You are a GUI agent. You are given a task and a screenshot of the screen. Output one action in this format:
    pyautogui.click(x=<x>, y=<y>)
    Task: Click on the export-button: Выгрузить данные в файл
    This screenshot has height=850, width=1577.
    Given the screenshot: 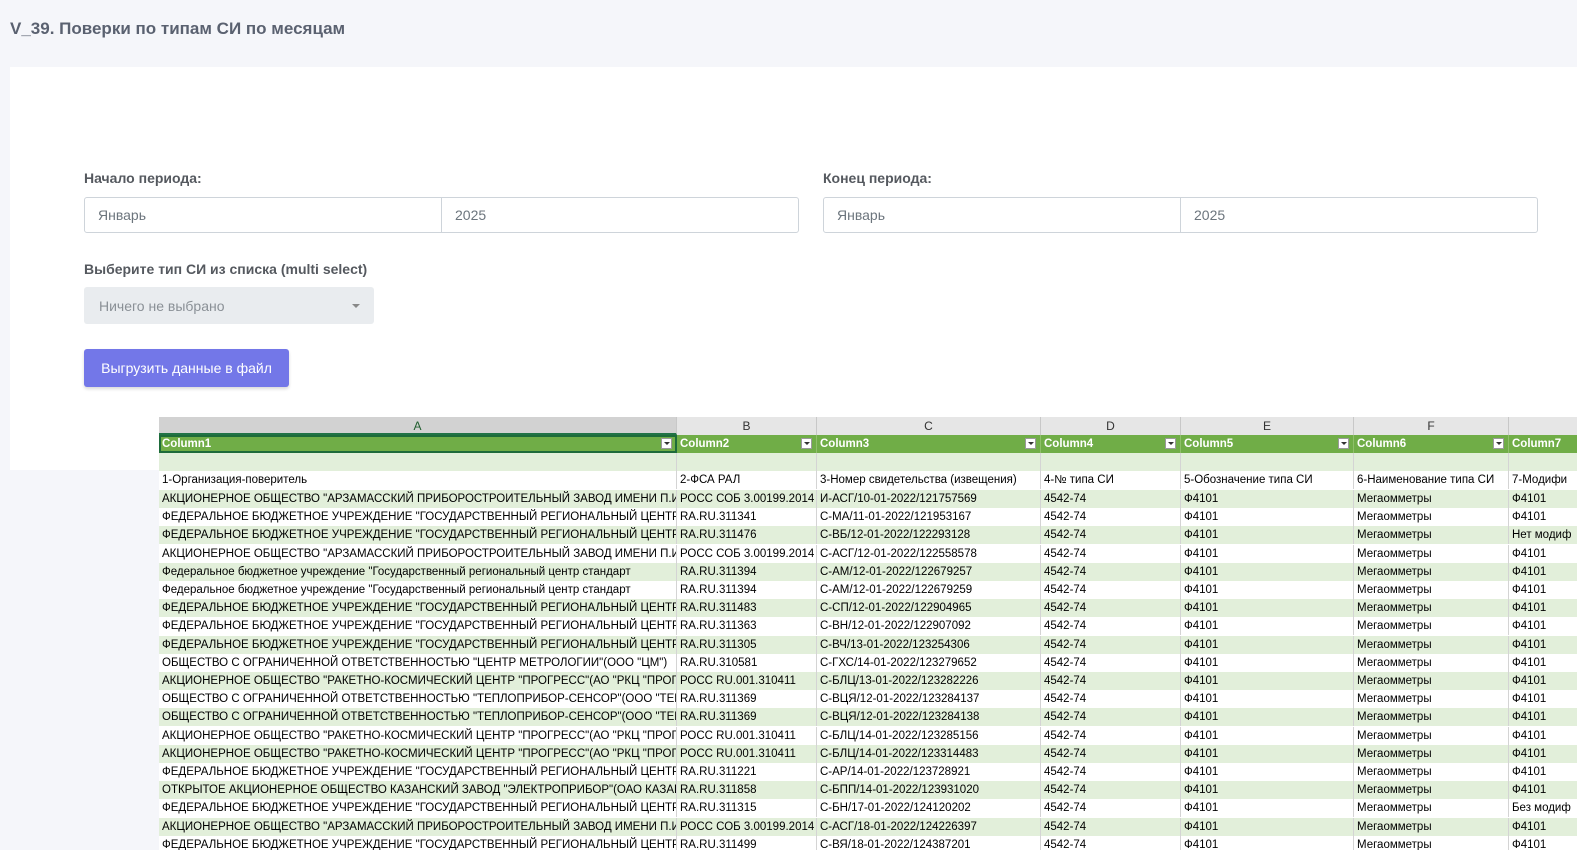 What is the action you would take?
    pyautogui.click(x=186, y=368)
    